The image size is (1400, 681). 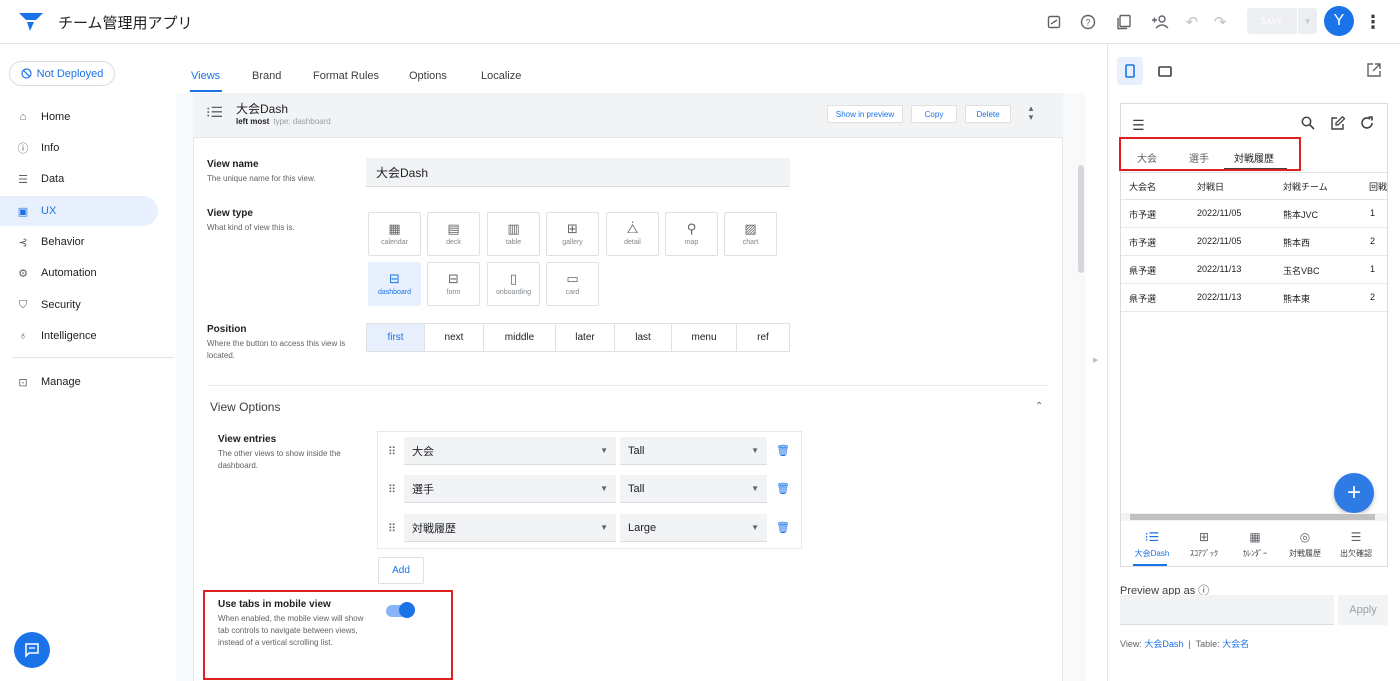 What do you see at coordinates (1339, 21) in the screenshot?
I see `avatar: Y` at bounding box center [1339, 21].